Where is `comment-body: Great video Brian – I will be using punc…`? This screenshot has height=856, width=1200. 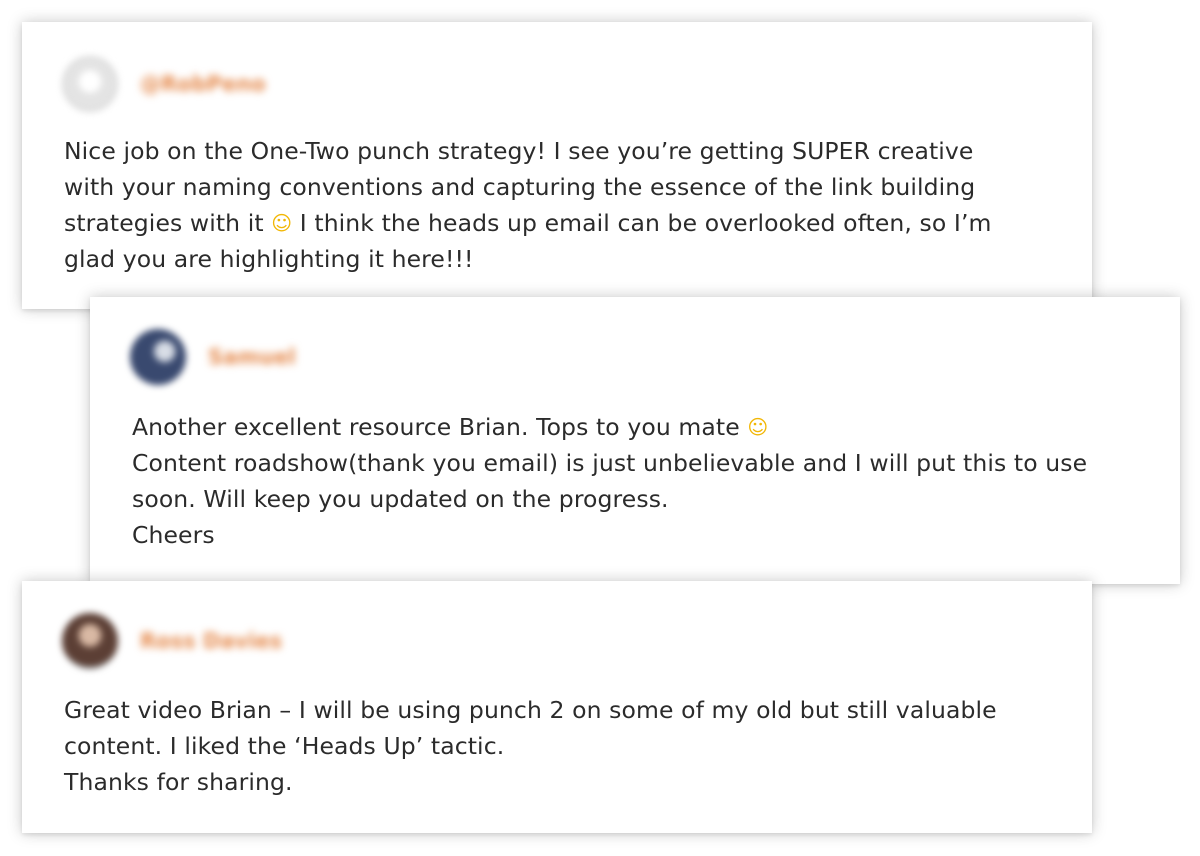 comment-body: Great video Brian – I will be using punc… is located at coordinates (564, 746).